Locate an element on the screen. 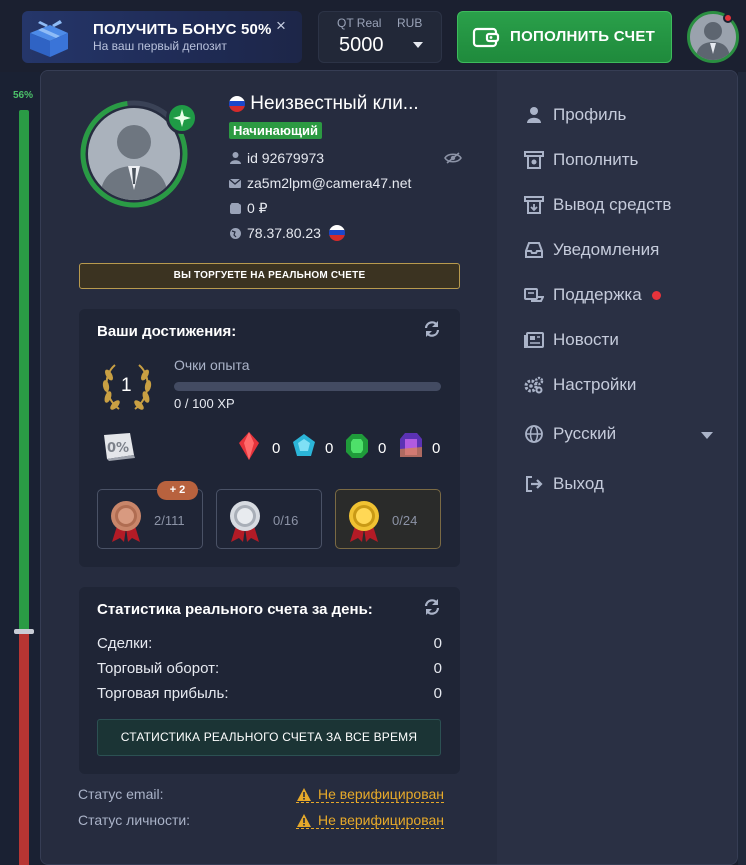  menu-item-deposit: Пополнить is located at coordinates (580, 160).